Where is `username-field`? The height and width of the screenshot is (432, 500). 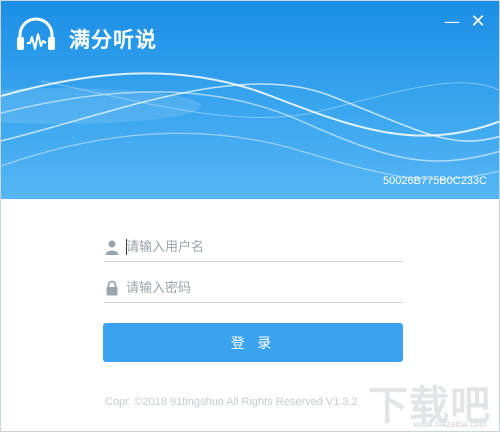
username-field is located at coordinates (253, 248).